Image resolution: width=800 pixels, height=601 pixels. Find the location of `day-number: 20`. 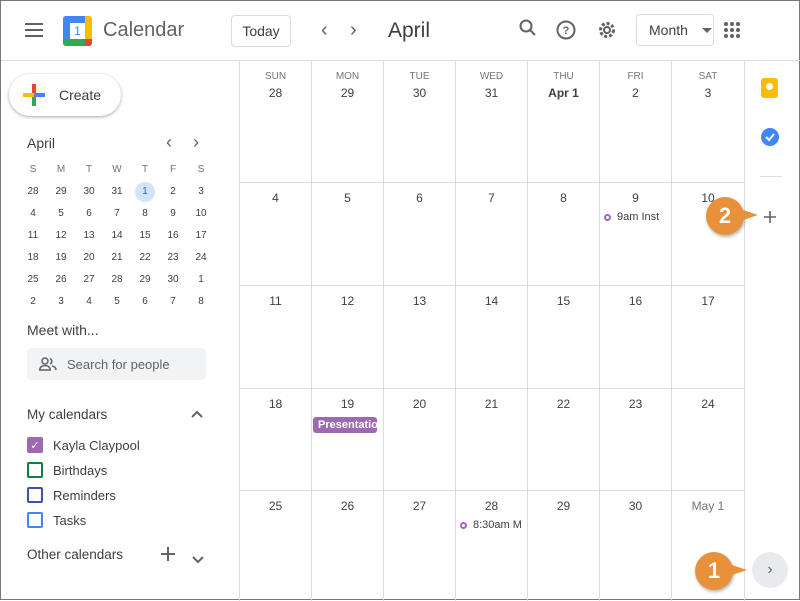

day-number: 20 is located at coordinates (419, 404).